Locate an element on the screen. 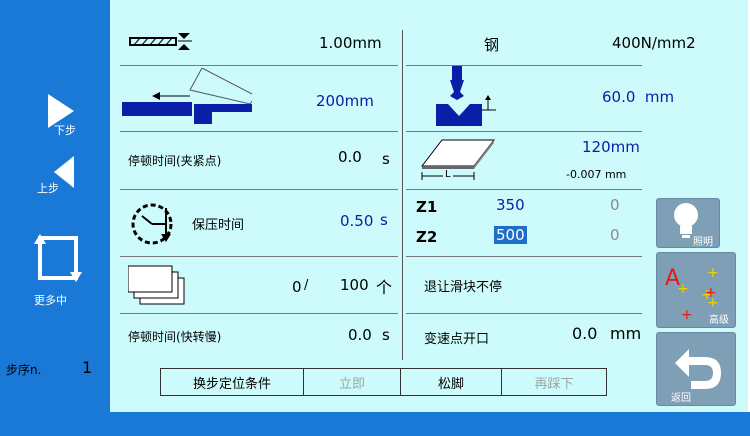 This screenshot has height=436, width=750. retract-cell: 退让滑块不停 is located at coordinates (524, 285).